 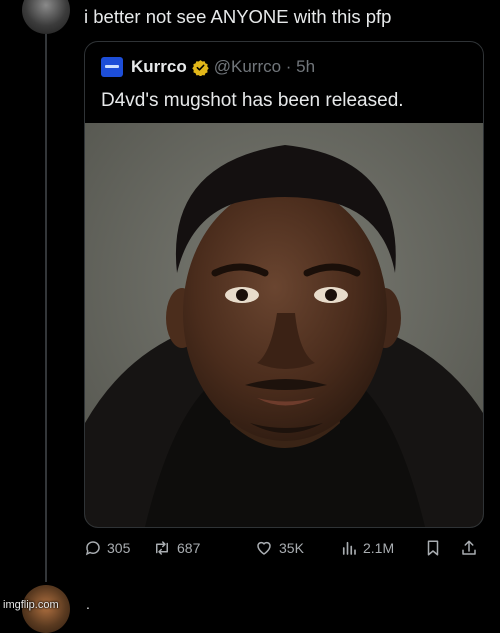 I want to click on views-action: 2.1M, so click(x=367, y=548).